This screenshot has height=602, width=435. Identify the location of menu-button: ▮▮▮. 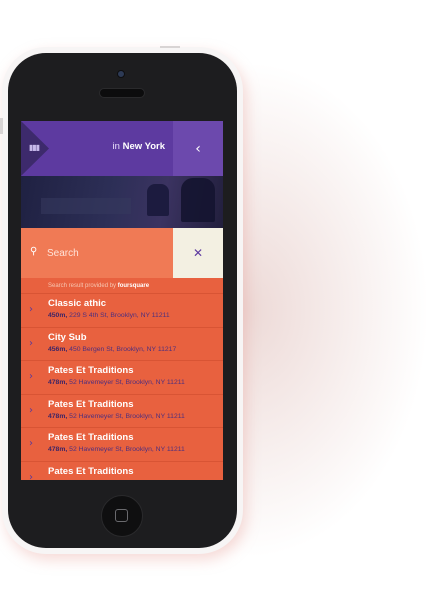
(35, 148).